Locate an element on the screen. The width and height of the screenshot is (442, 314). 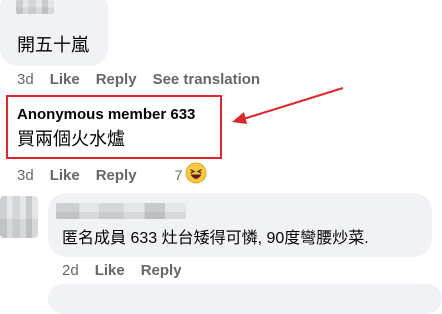
comment-timestamp: 3d is located at coordinates (25, 175).